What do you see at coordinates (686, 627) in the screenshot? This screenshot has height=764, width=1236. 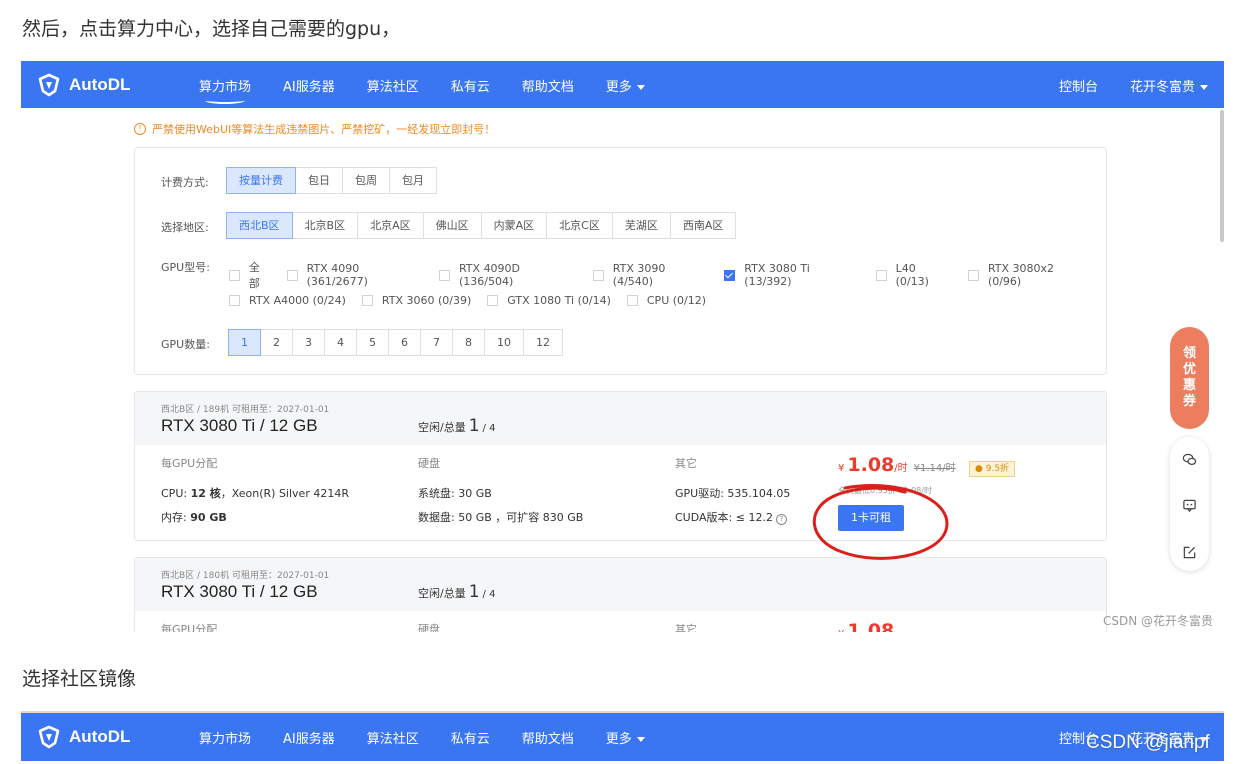 I see `other-heading: 其它` at bounding box center [686, 627].